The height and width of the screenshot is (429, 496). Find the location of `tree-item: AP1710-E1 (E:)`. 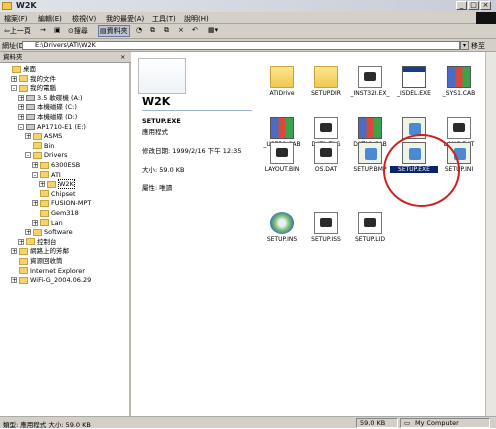

tree-item: AP1710-E1 (E:) is located at coordinates (56, 127).